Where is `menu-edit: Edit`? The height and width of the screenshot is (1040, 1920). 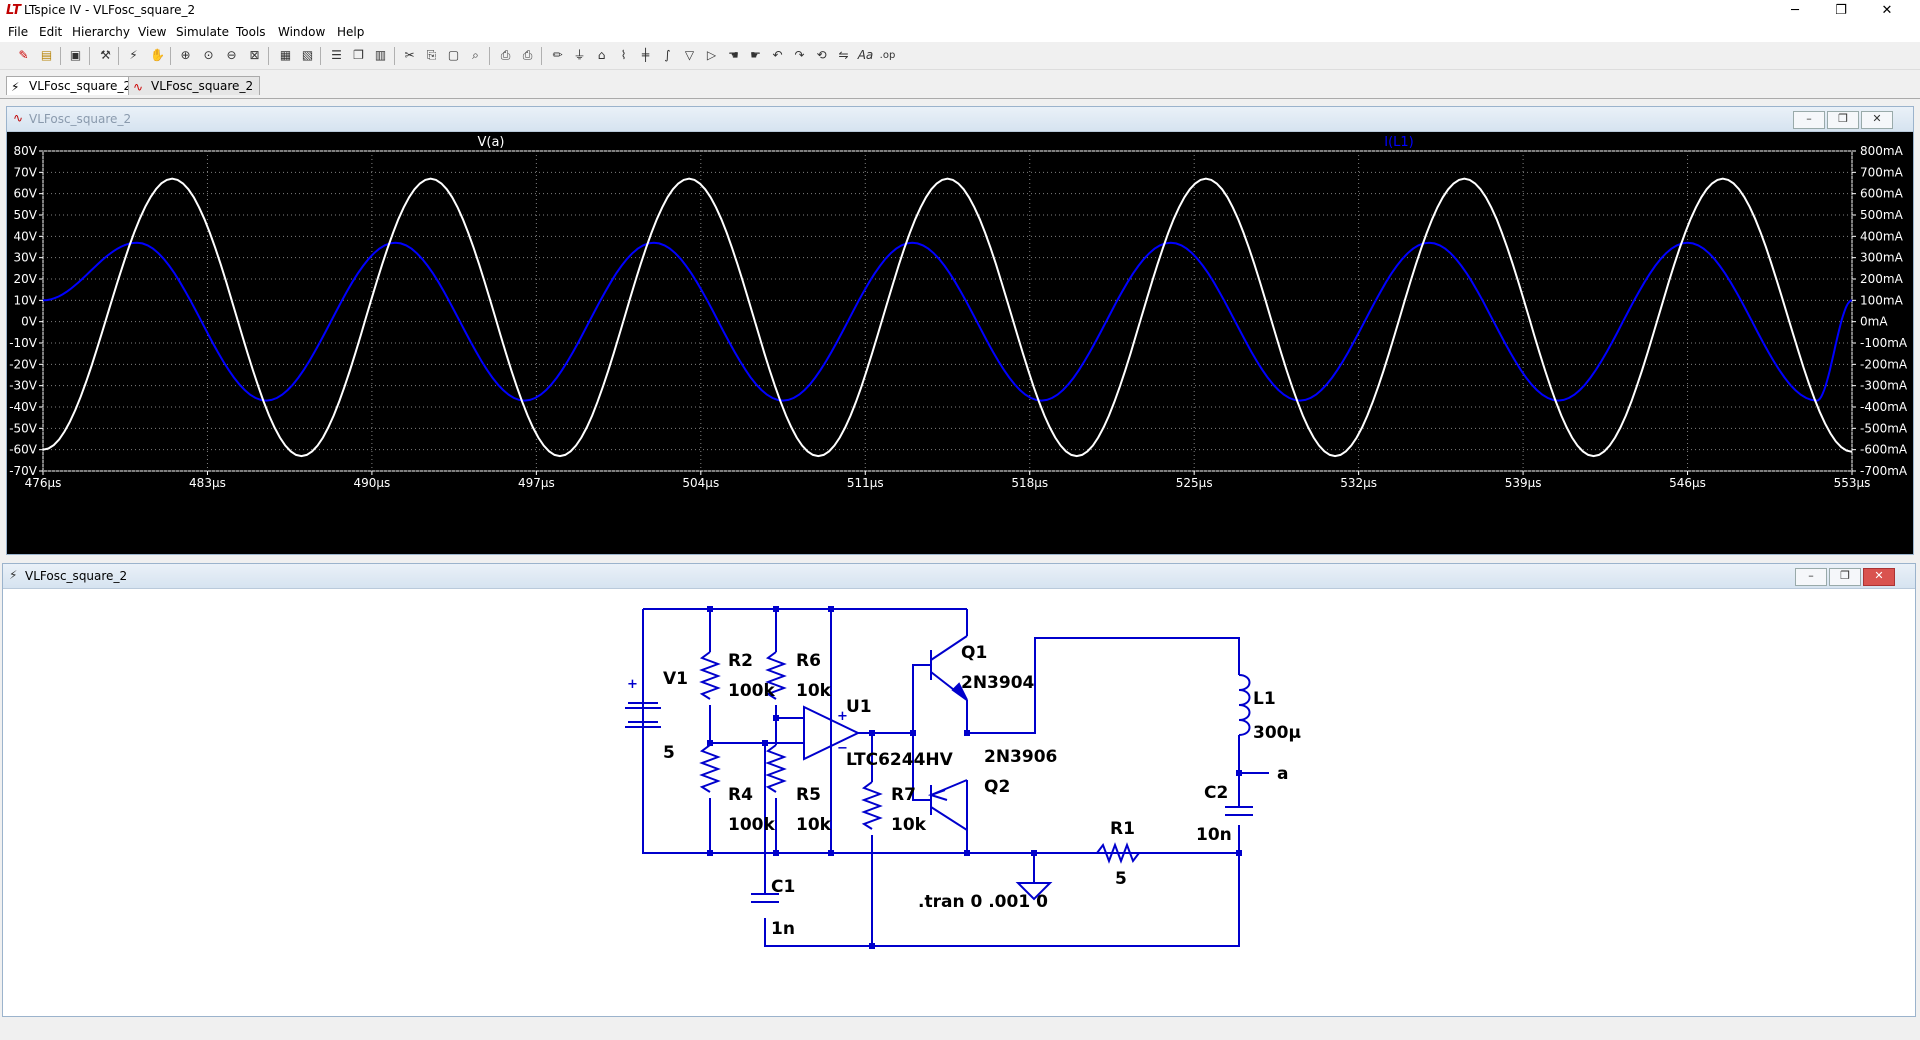 menu-edit: Edit is located at coordinates (50, 32).